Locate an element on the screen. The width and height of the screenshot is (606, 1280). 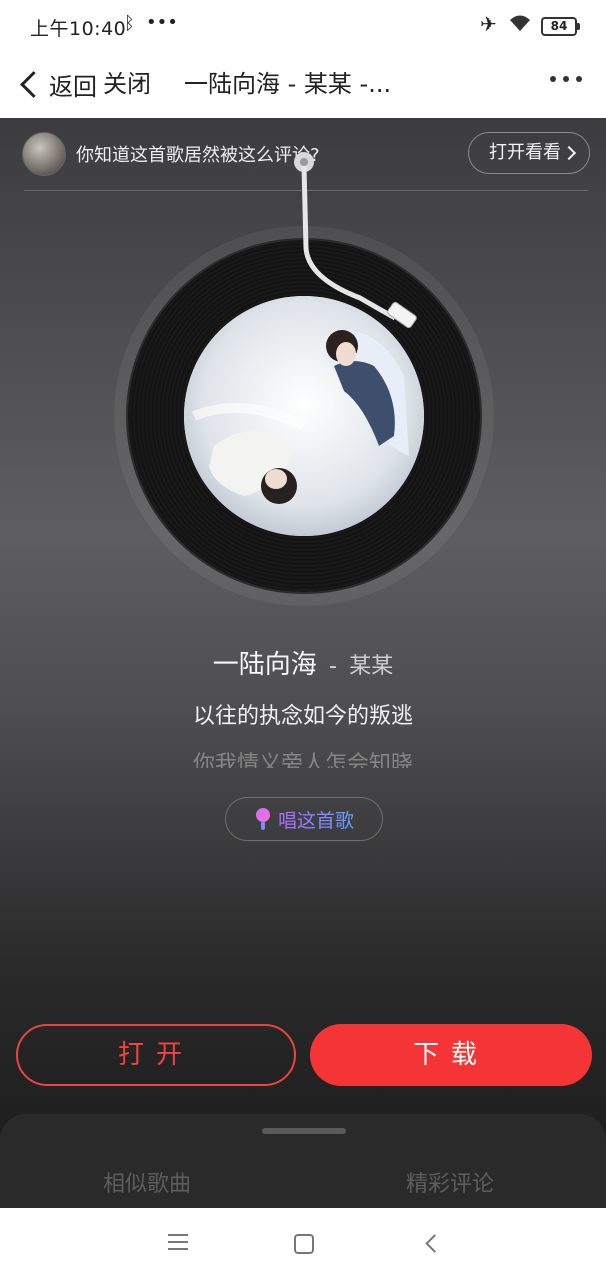
nav-back-icon is located at coordinates (434, 1243).